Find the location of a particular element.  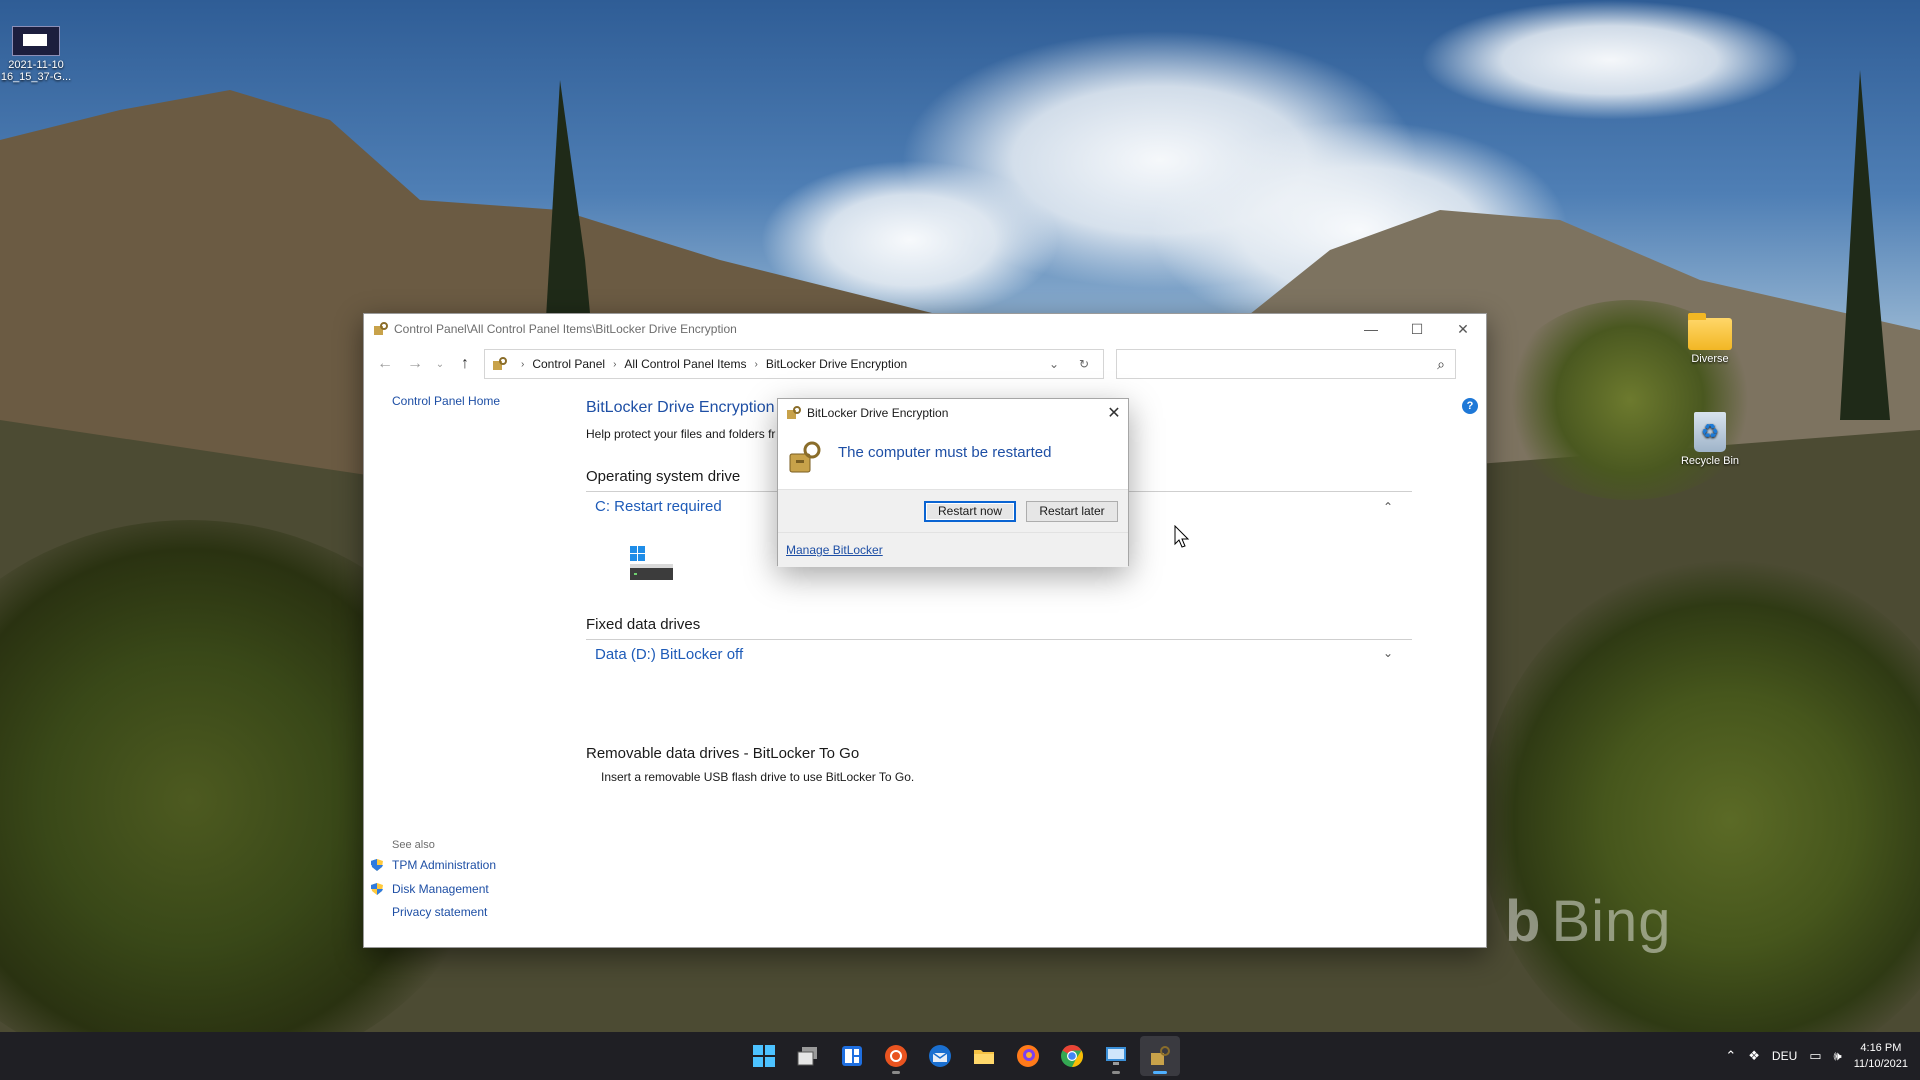

forward-arrow-icon: → is located at coordinates (415, 364).